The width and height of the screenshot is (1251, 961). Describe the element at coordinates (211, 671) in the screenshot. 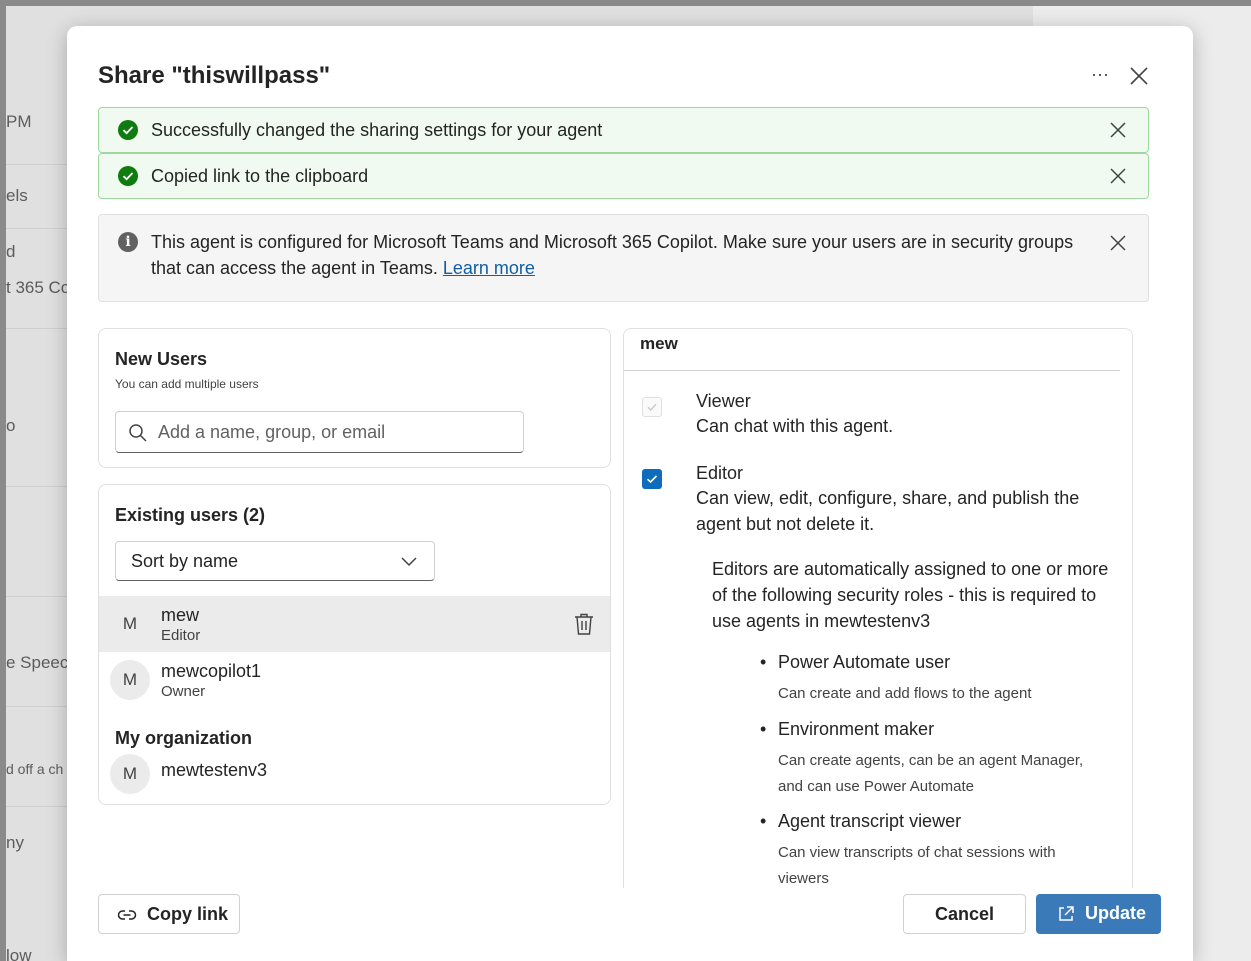

I see `user-name: mewcopilot1` at that location.